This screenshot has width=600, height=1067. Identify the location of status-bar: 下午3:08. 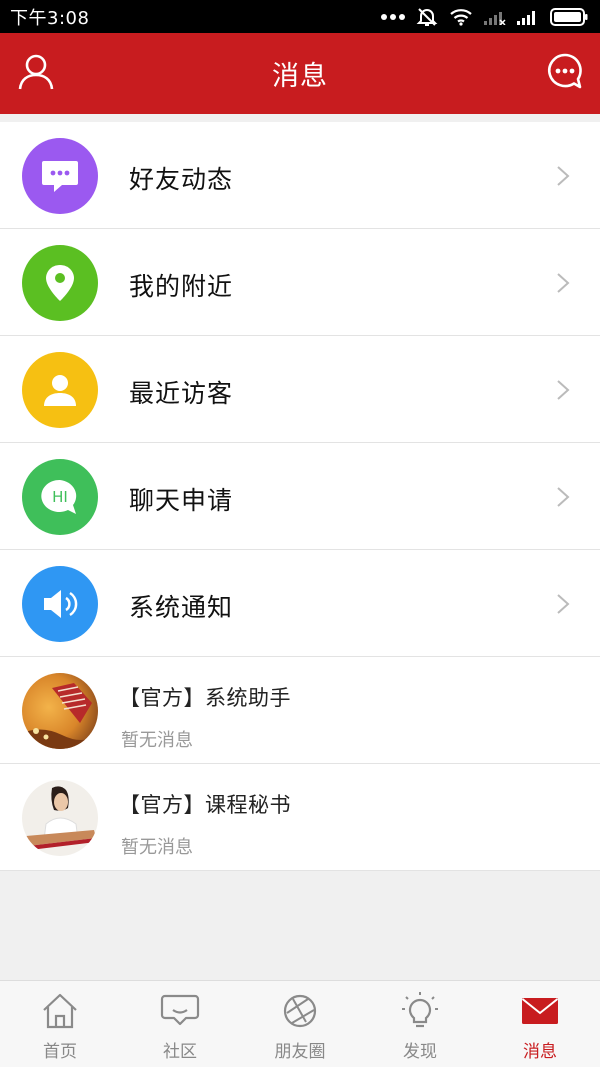
(300, 16).